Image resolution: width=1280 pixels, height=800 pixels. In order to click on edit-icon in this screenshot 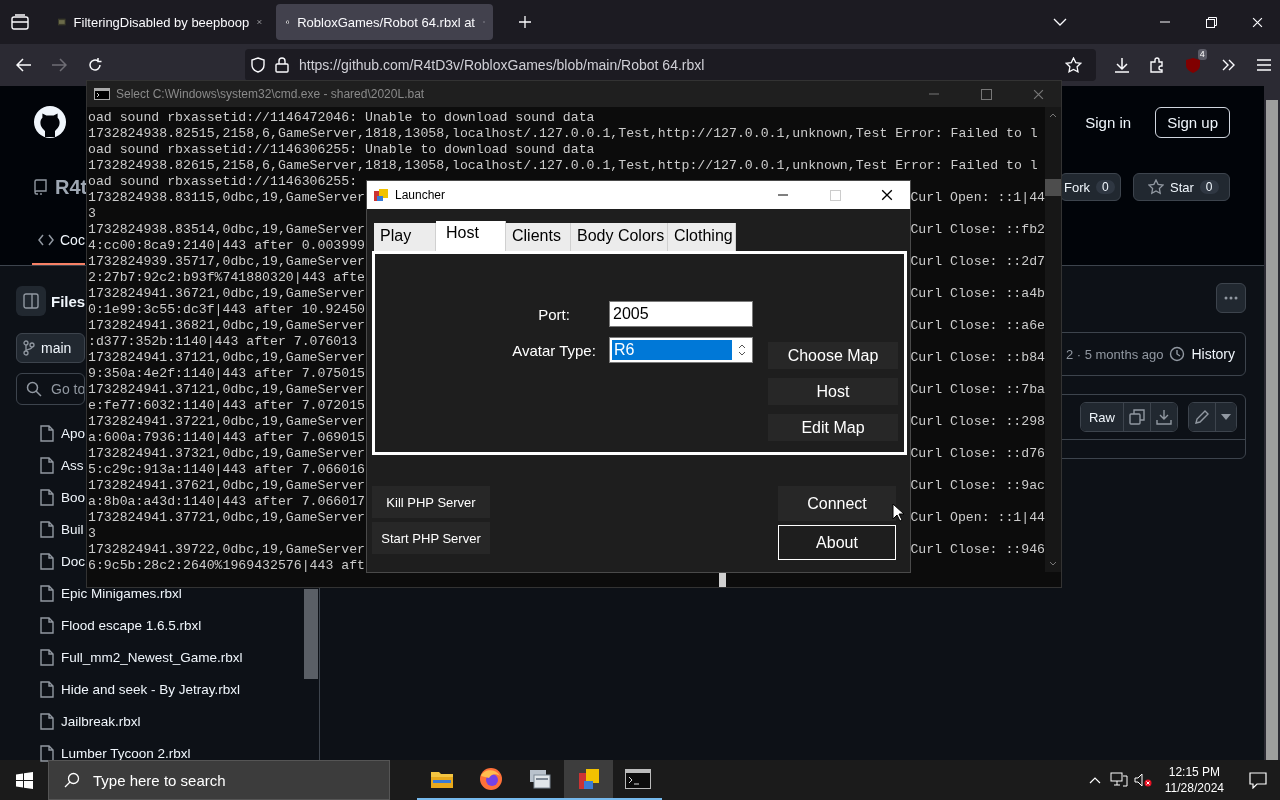, I will do `click(1202, 417)`.